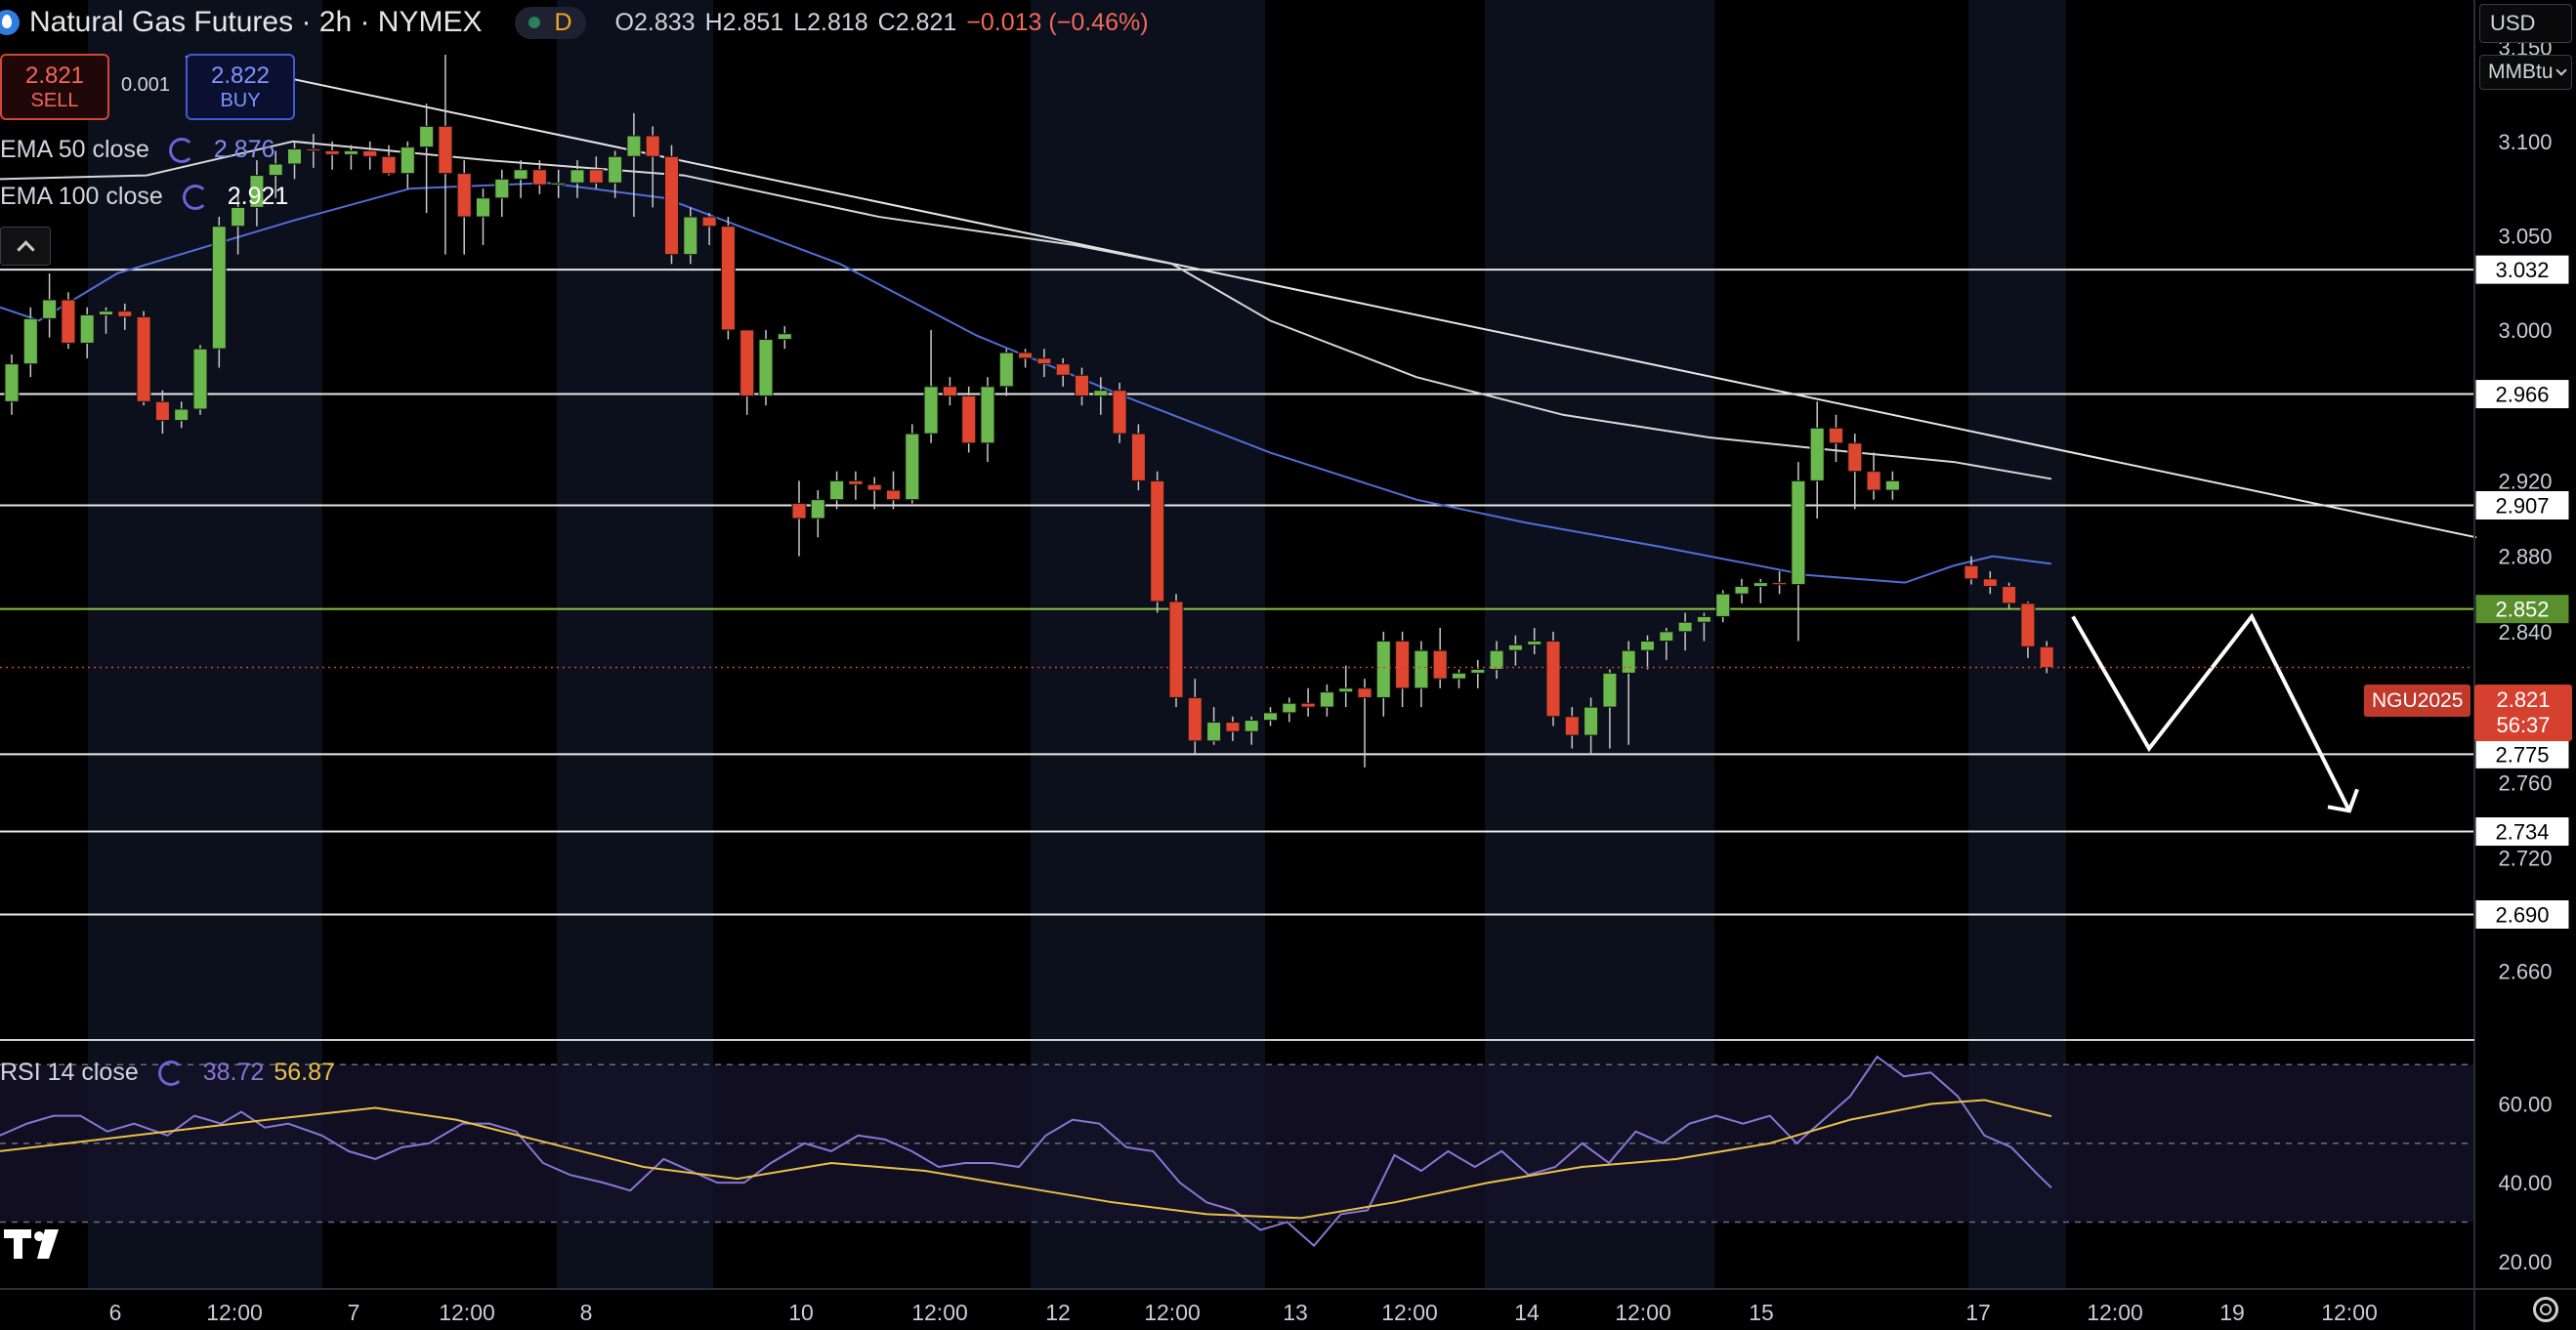 The width and height of the screenshot is (2576, 1330). I want to click on status-pill: D, so click(550, 23).